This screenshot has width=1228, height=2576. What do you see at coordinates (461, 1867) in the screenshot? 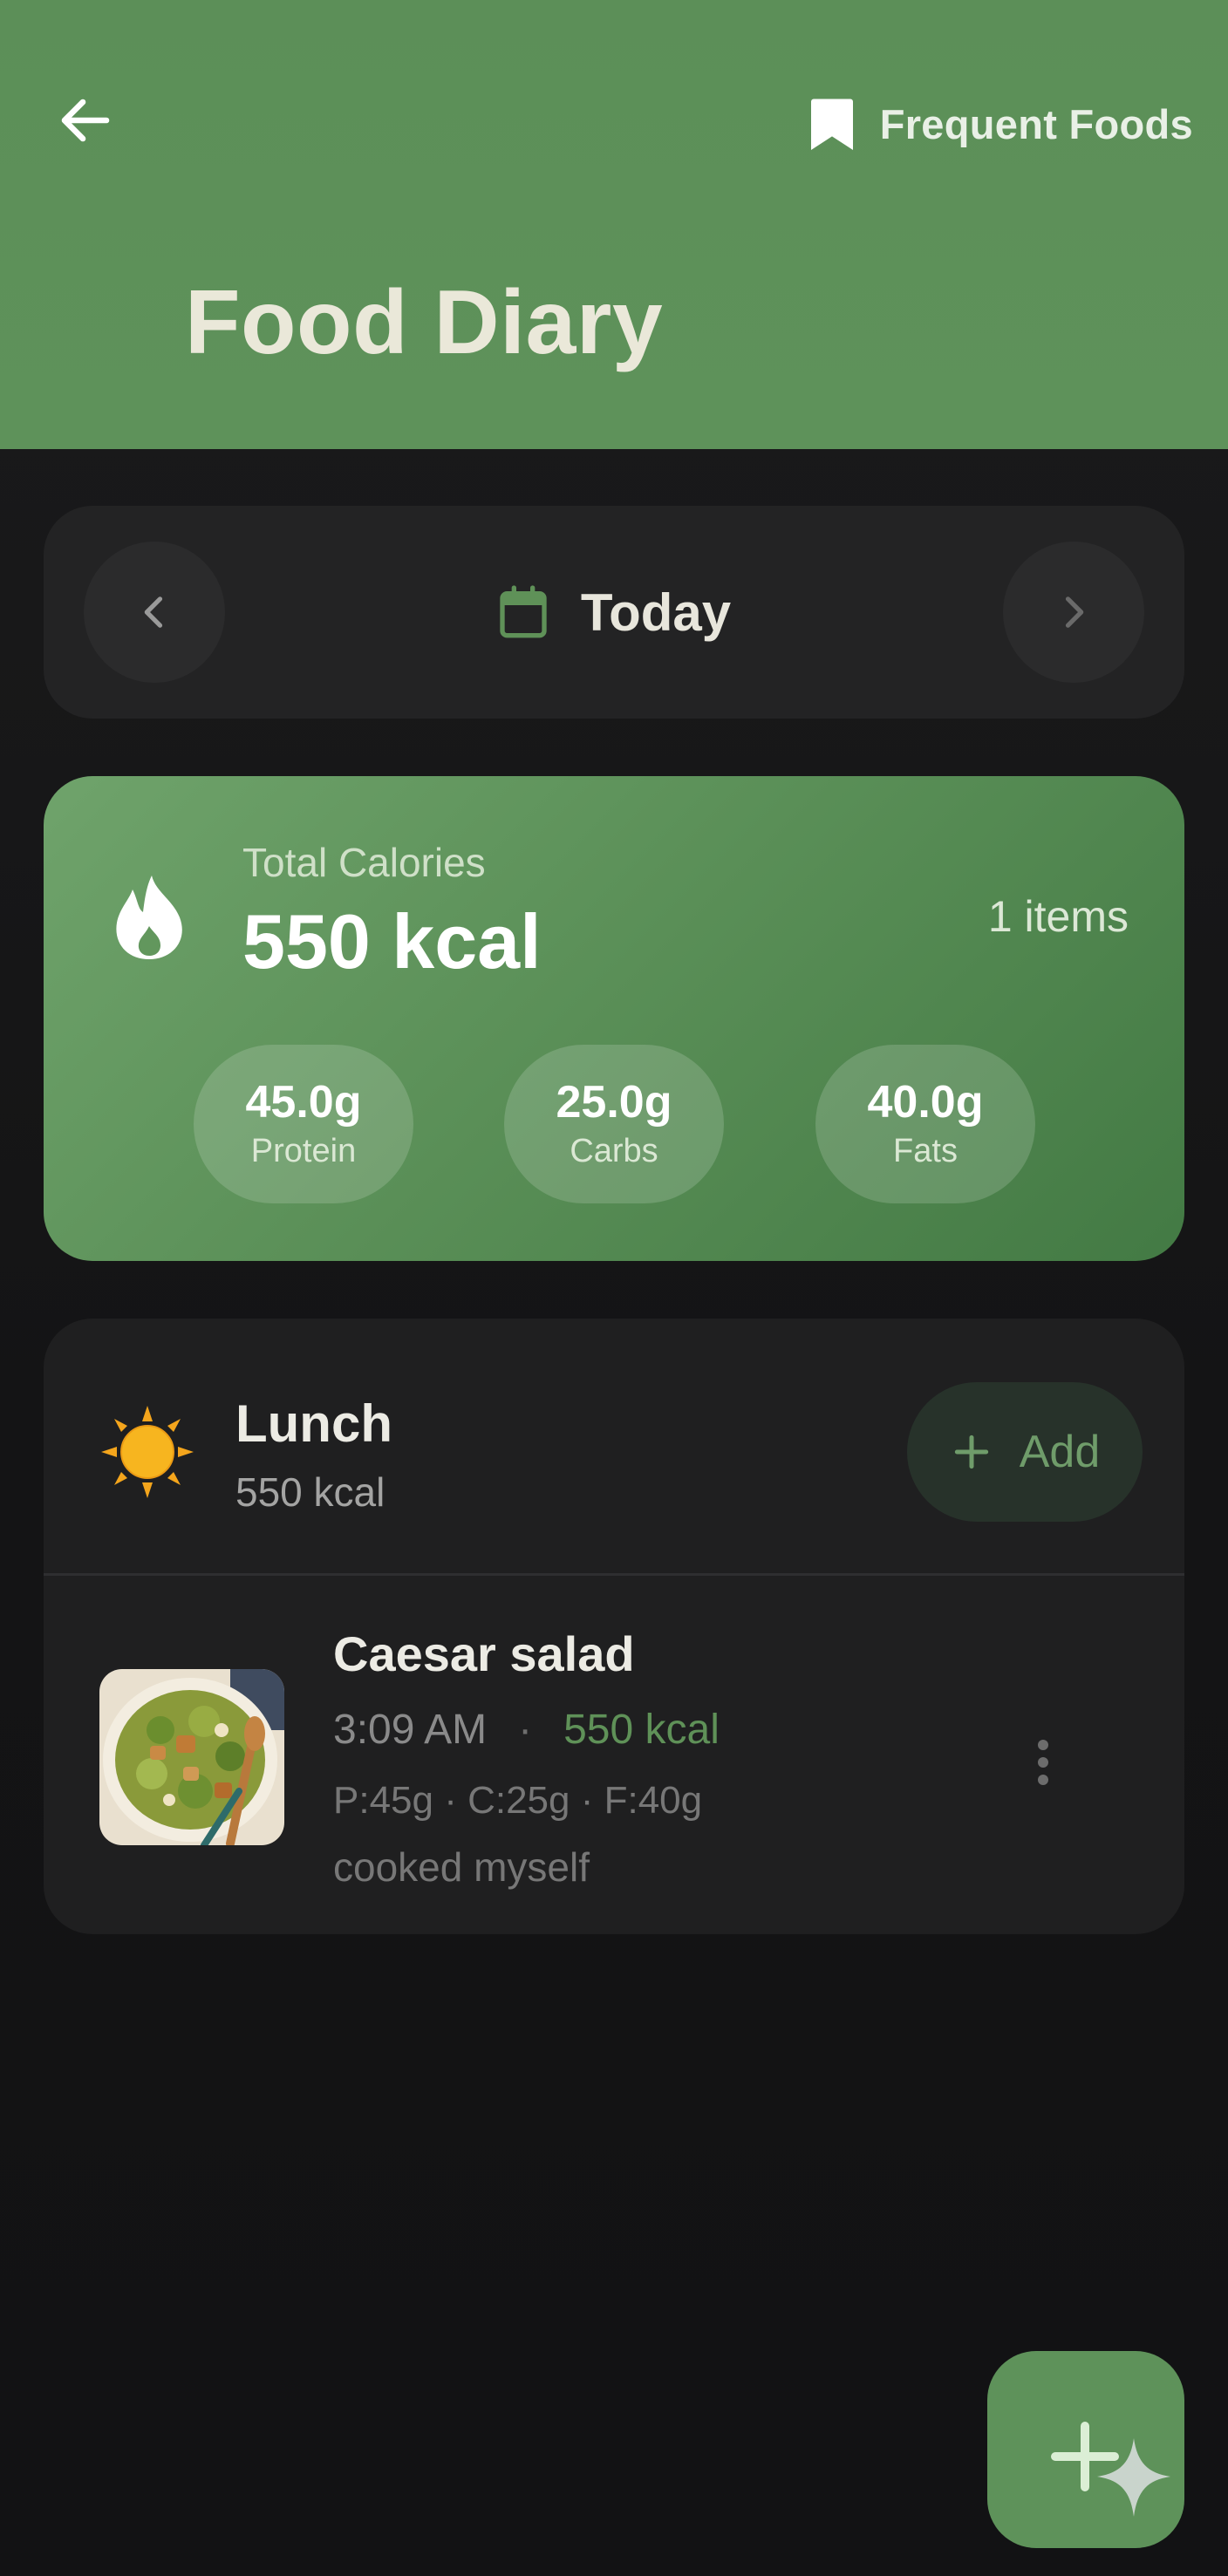
I see `food-note: cooked myself` at bounding box center [461, 1867].